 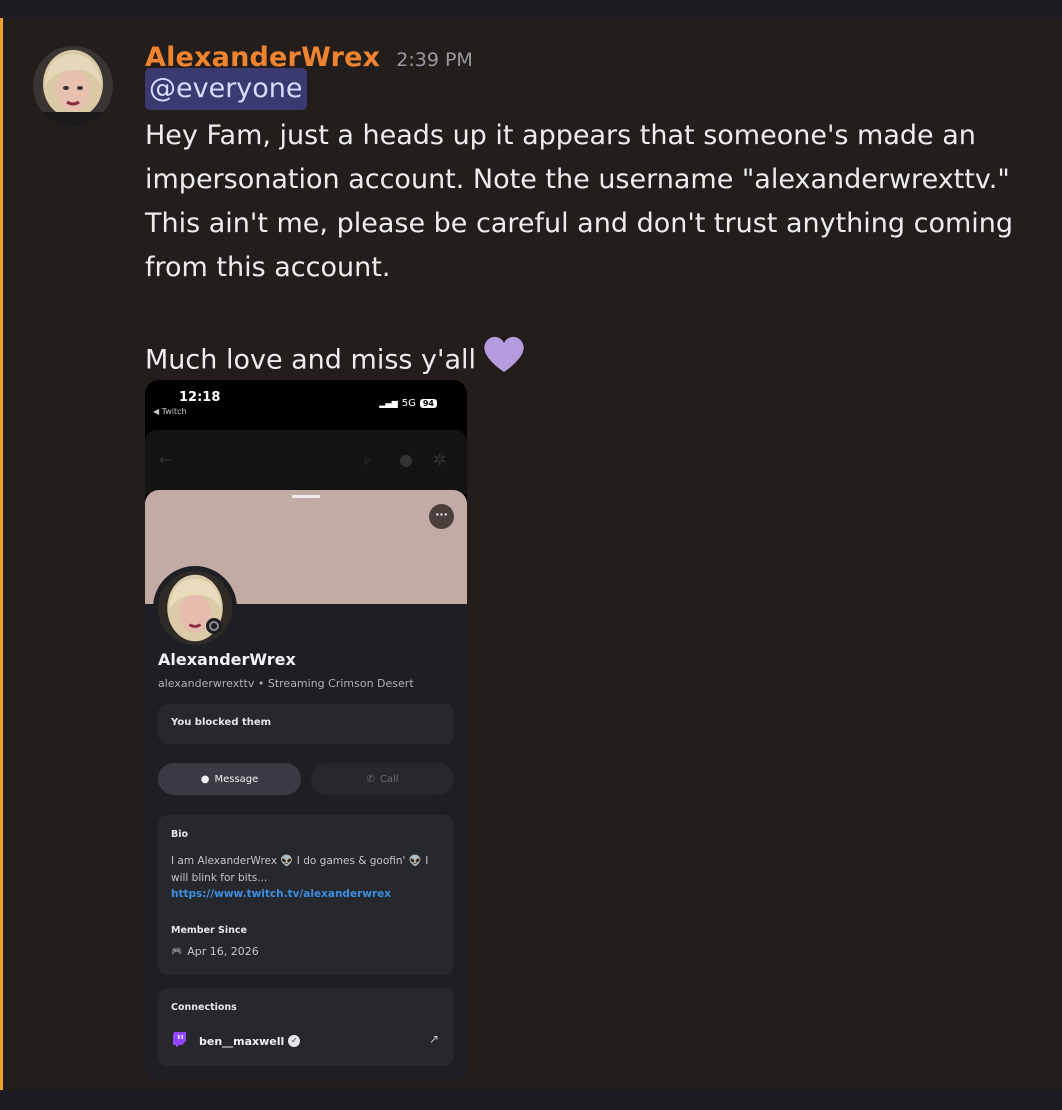 I want to click on phone-icon: ✆, so click(x=370, y=779).